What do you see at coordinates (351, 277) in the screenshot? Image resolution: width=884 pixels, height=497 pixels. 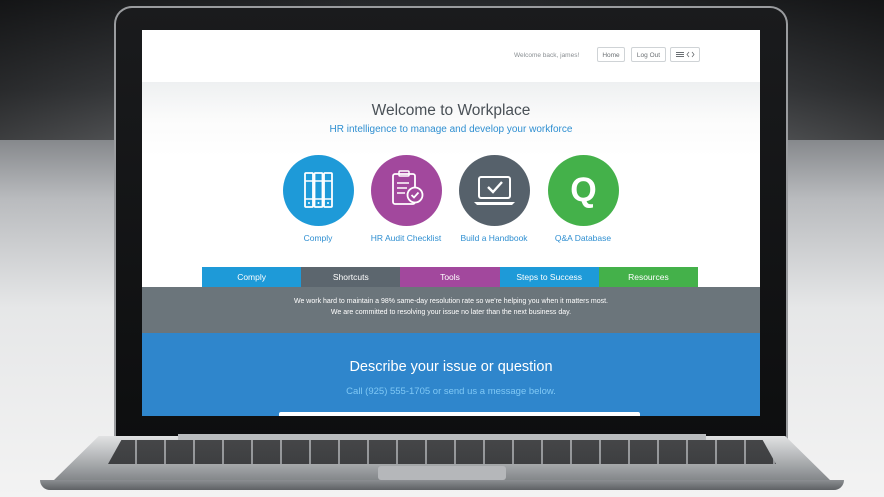 I see `tab-shortcuts: Shortcuts` at bounding box center [351, 277].